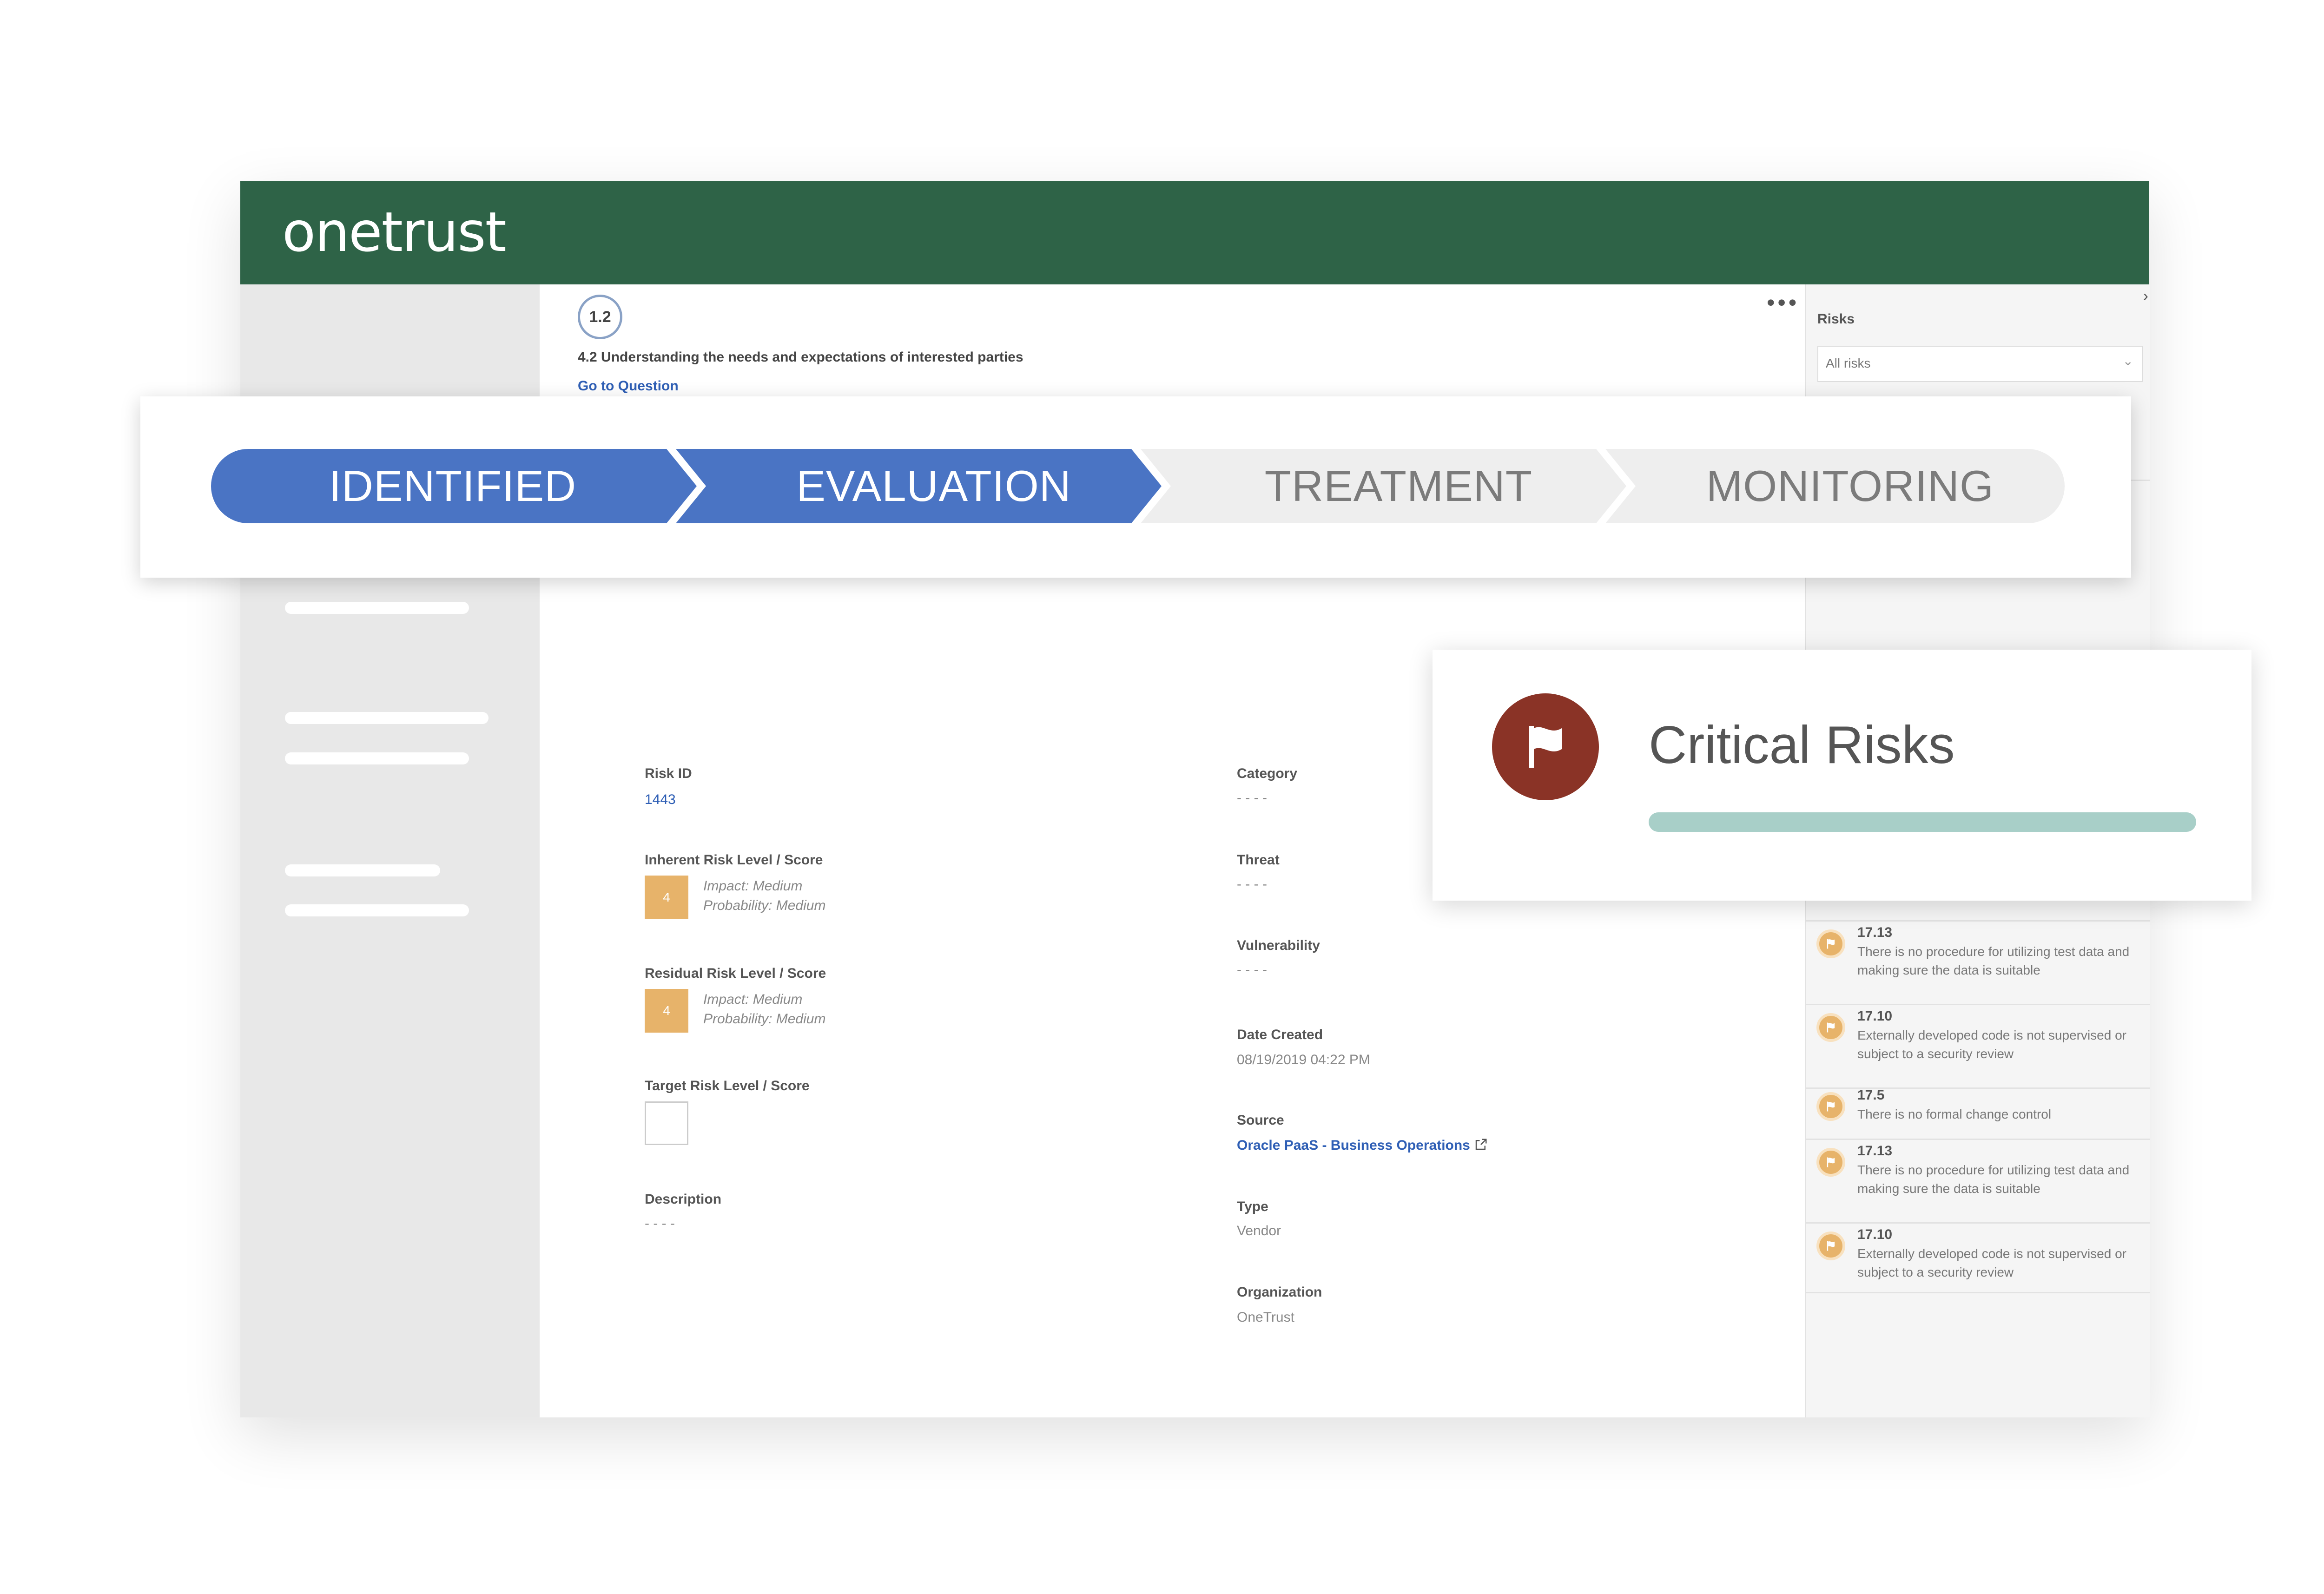 The height and width of the screenshot is (1594, 2324). I want to click on question-number-badge: 1.2, so click(600, 317).